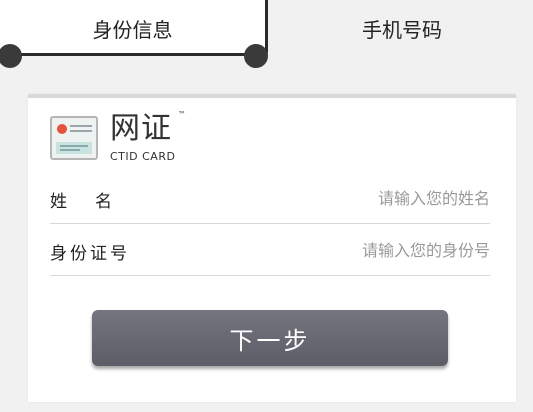  I want to click on id-number-input, so click(375, 250).